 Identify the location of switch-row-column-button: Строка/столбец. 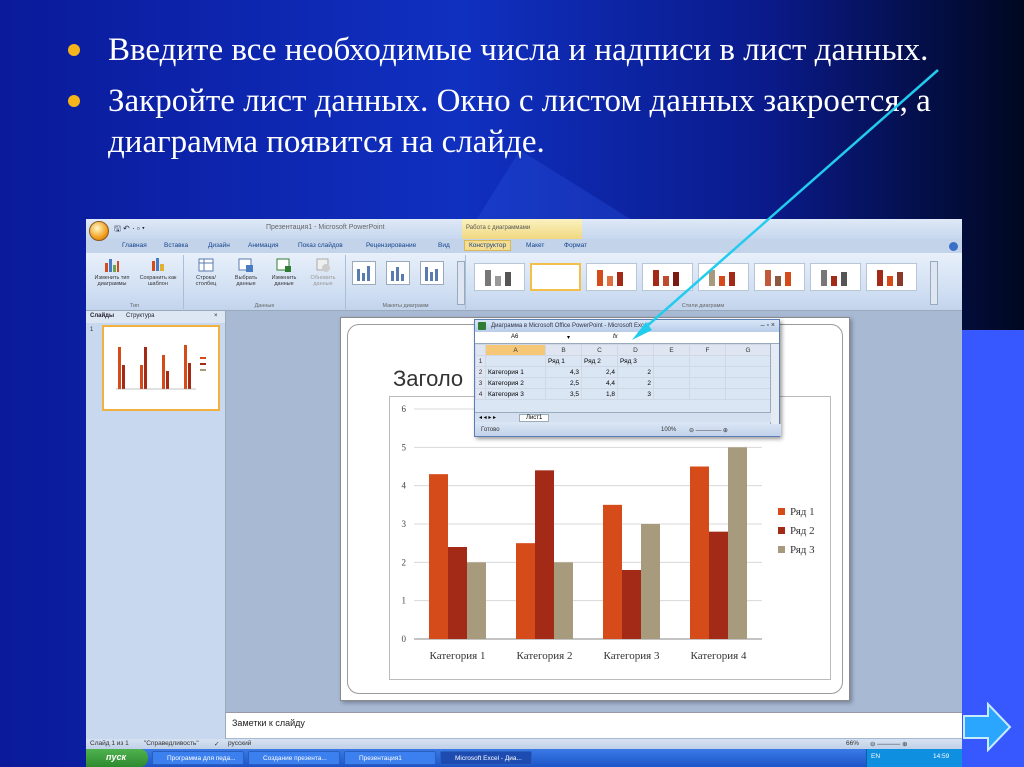
(206, 272).